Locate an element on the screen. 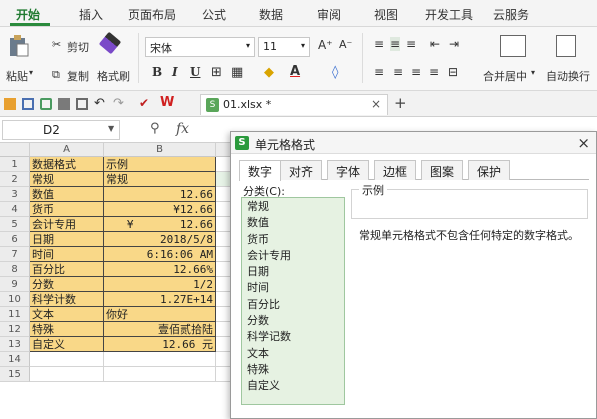 The width and height of the screenshot is (597, 419). fill-color-icon: ◆ is located at coordinates (269, 72).